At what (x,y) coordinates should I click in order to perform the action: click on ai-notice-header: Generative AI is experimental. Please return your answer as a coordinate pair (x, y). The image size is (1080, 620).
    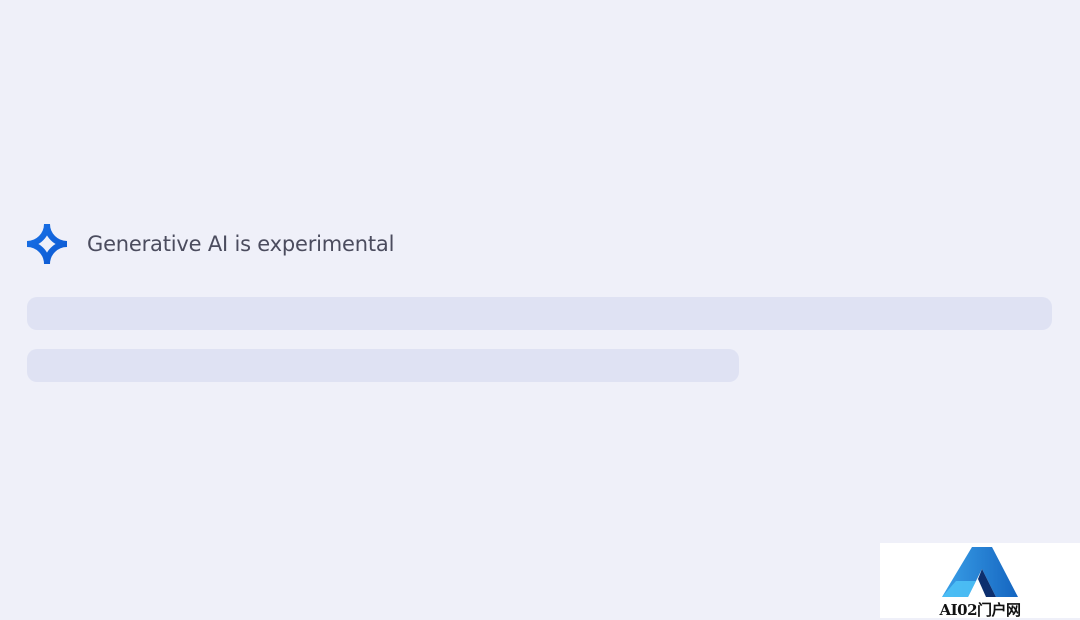
    Looking at the image, I should click on (210, 244).